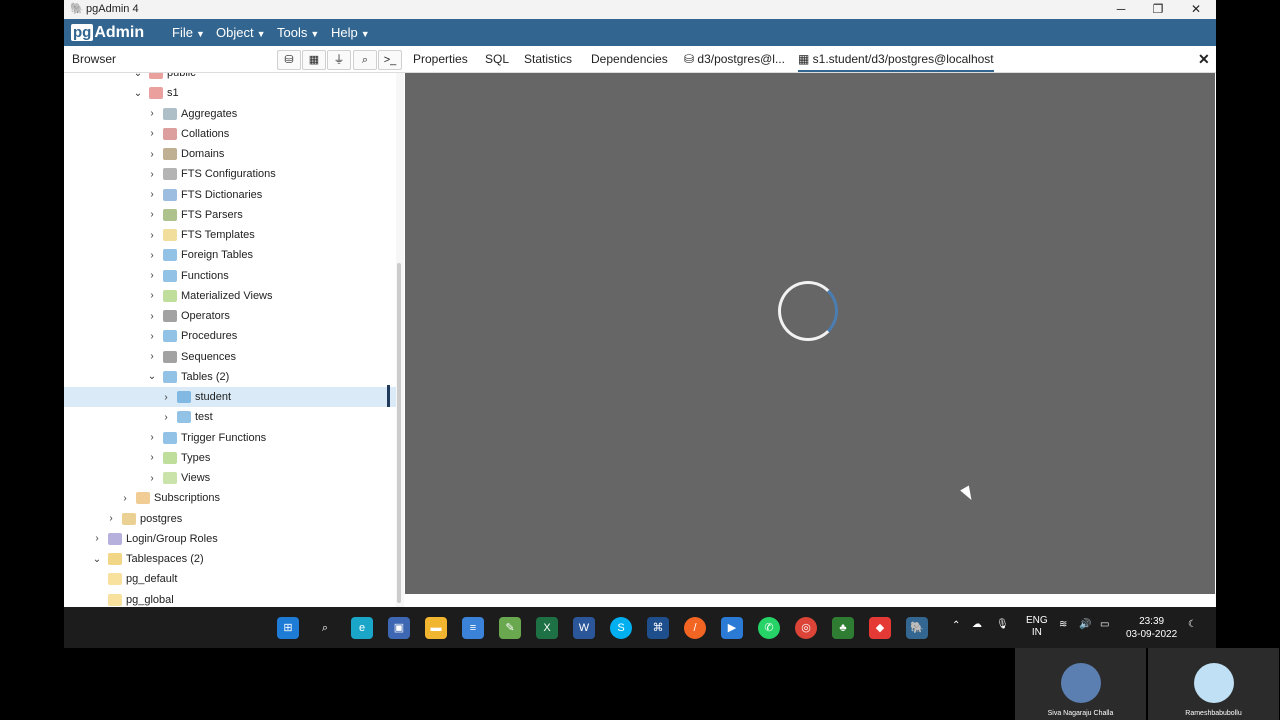  Describe the element at coordinates (200, 235) in the screenshot. I see `tree-item-fts-templates: › FTS Templates` at that location.